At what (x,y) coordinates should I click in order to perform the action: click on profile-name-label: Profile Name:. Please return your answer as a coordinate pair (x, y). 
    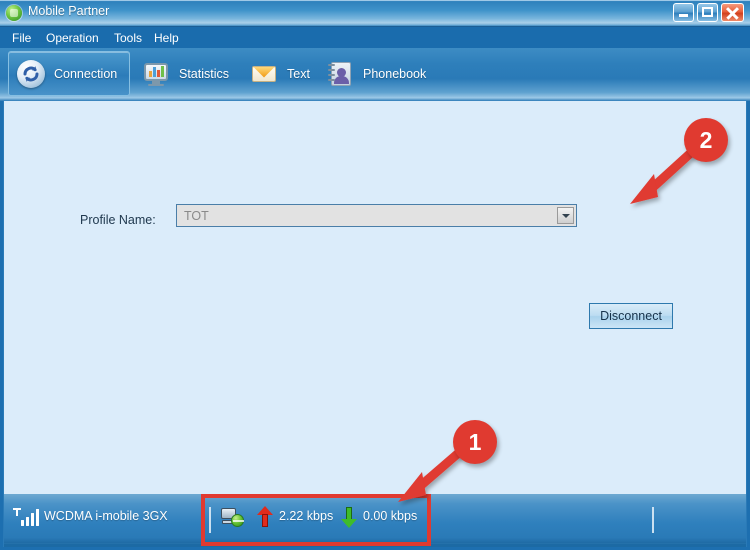
    Looking at the image, I should click on (118, 220).